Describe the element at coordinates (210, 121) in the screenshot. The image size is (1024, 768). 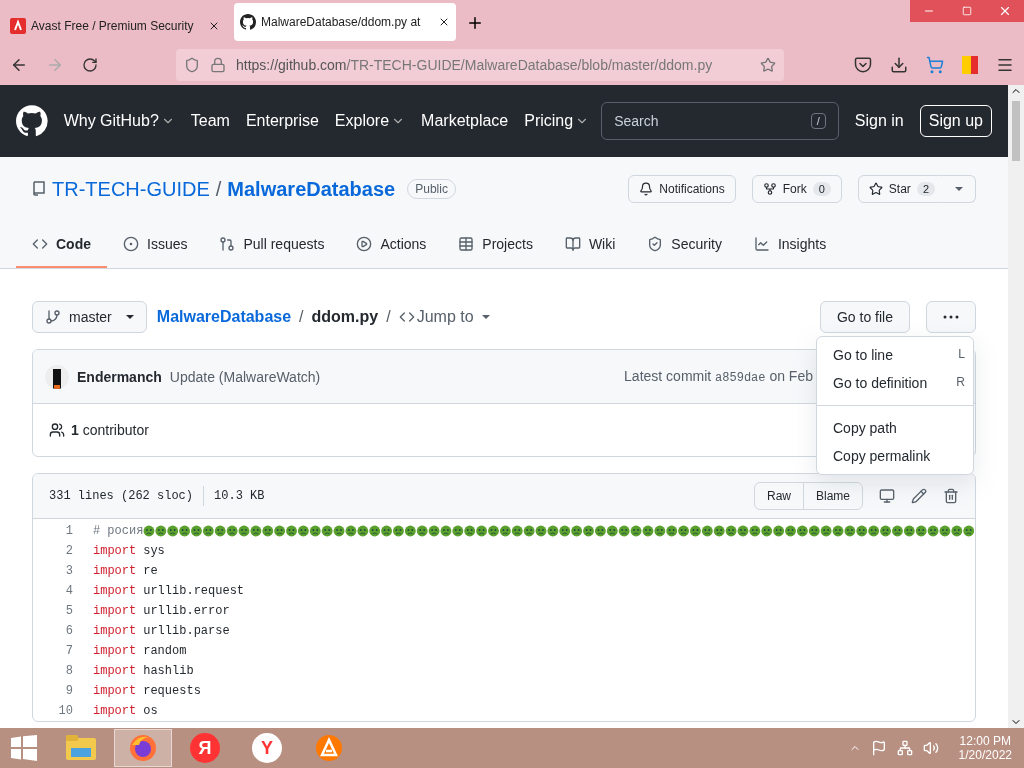
I see `nav-link: Team` at that location.